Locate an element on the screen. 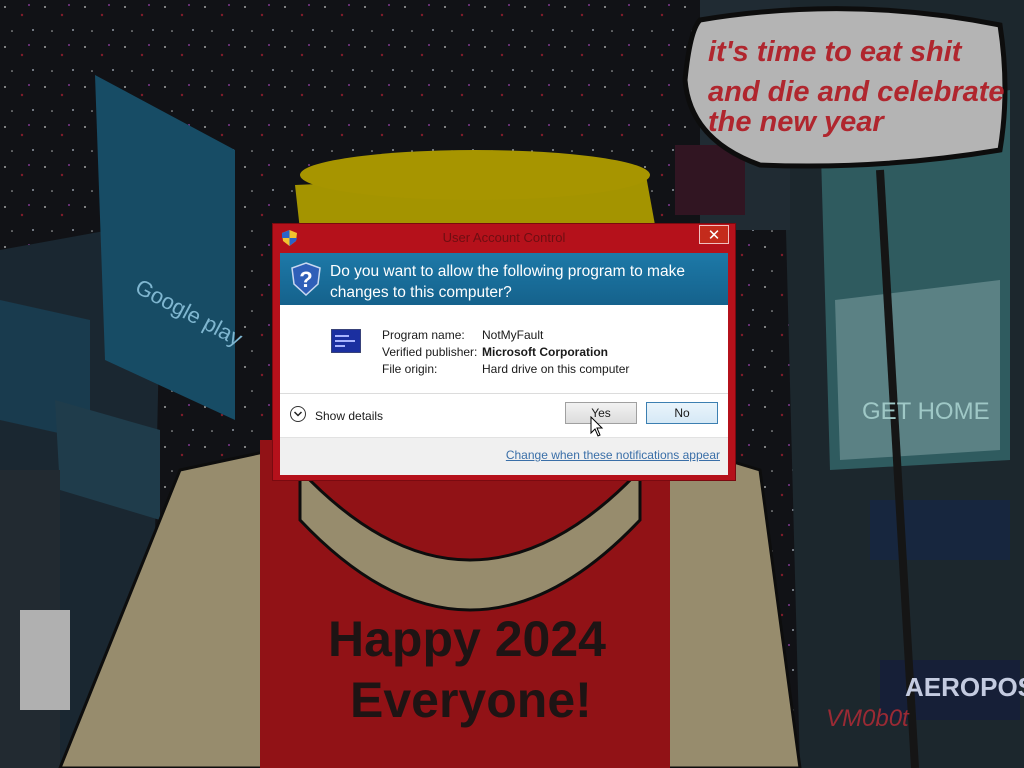 The width and height of the screenshot is (1024, 768). divider is located at coordinates (504, 393).